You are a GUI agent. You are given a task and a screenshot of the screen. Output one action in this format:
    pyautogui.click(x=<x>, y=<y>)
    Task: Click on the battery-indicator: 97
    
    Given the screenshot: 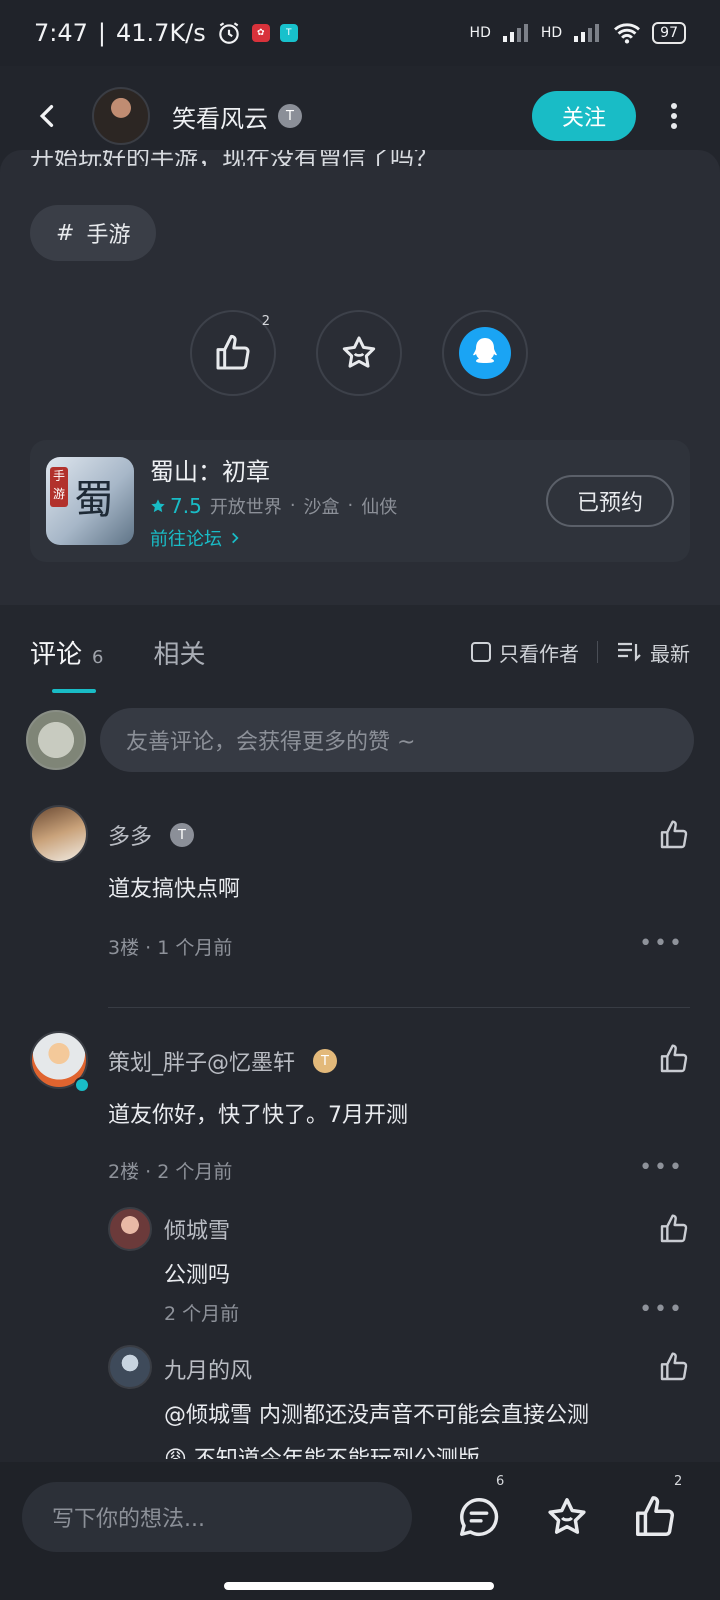 What is the action you would take?
    pyautogui.click(x=669, y=33)
    